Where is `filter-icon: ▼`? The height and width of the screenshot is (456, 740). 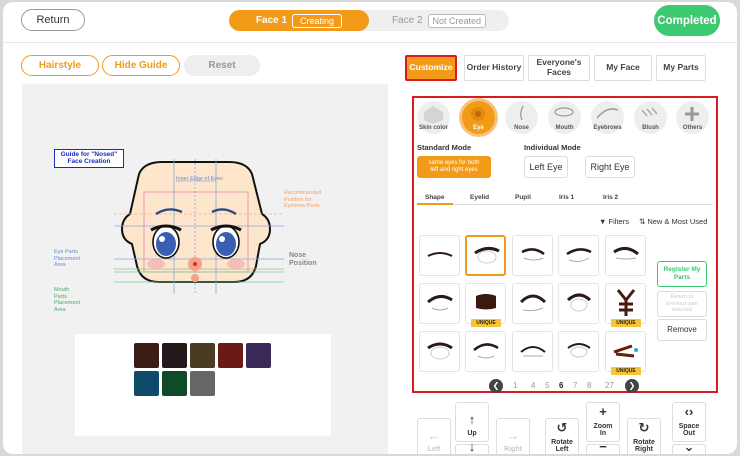 filter-icon: ▼ is located at coordinates (603, 221).